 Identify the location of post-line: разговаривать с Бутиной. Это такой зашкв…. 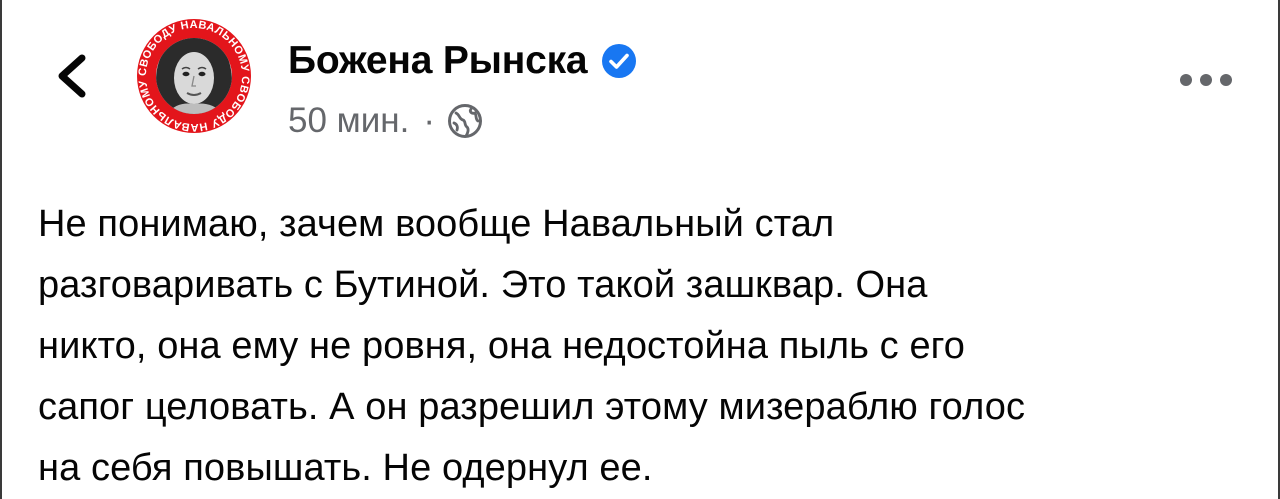
(483, 285).